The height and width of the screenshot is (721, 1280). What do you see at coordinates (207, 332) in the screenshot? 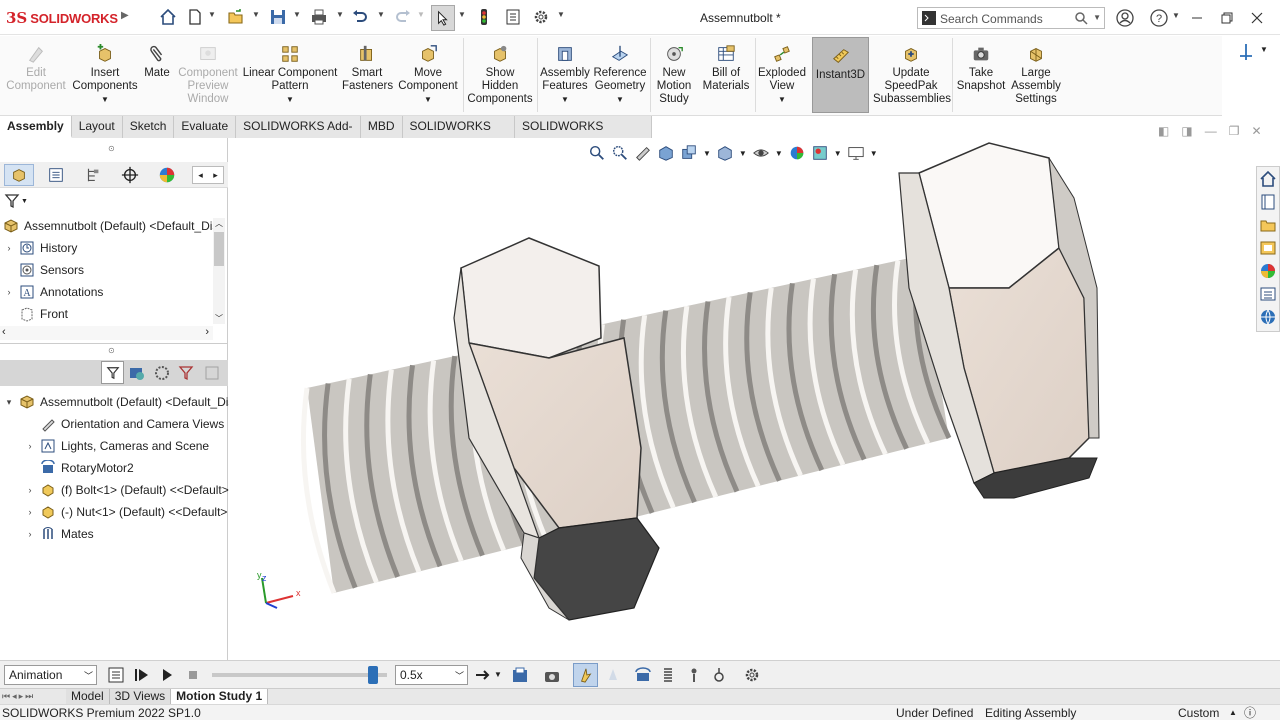
I see `scroll-right-icon: ›` at bounding box center [207, 332].